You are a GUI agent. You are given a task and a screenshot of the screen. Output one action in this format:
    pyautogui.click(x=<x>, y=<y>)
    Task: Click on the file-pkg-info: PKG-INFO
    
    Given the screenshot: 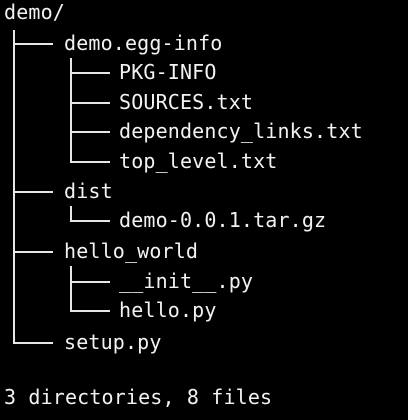 What is the action you would take?
    pyautogui.click(x=168, y=72)
    